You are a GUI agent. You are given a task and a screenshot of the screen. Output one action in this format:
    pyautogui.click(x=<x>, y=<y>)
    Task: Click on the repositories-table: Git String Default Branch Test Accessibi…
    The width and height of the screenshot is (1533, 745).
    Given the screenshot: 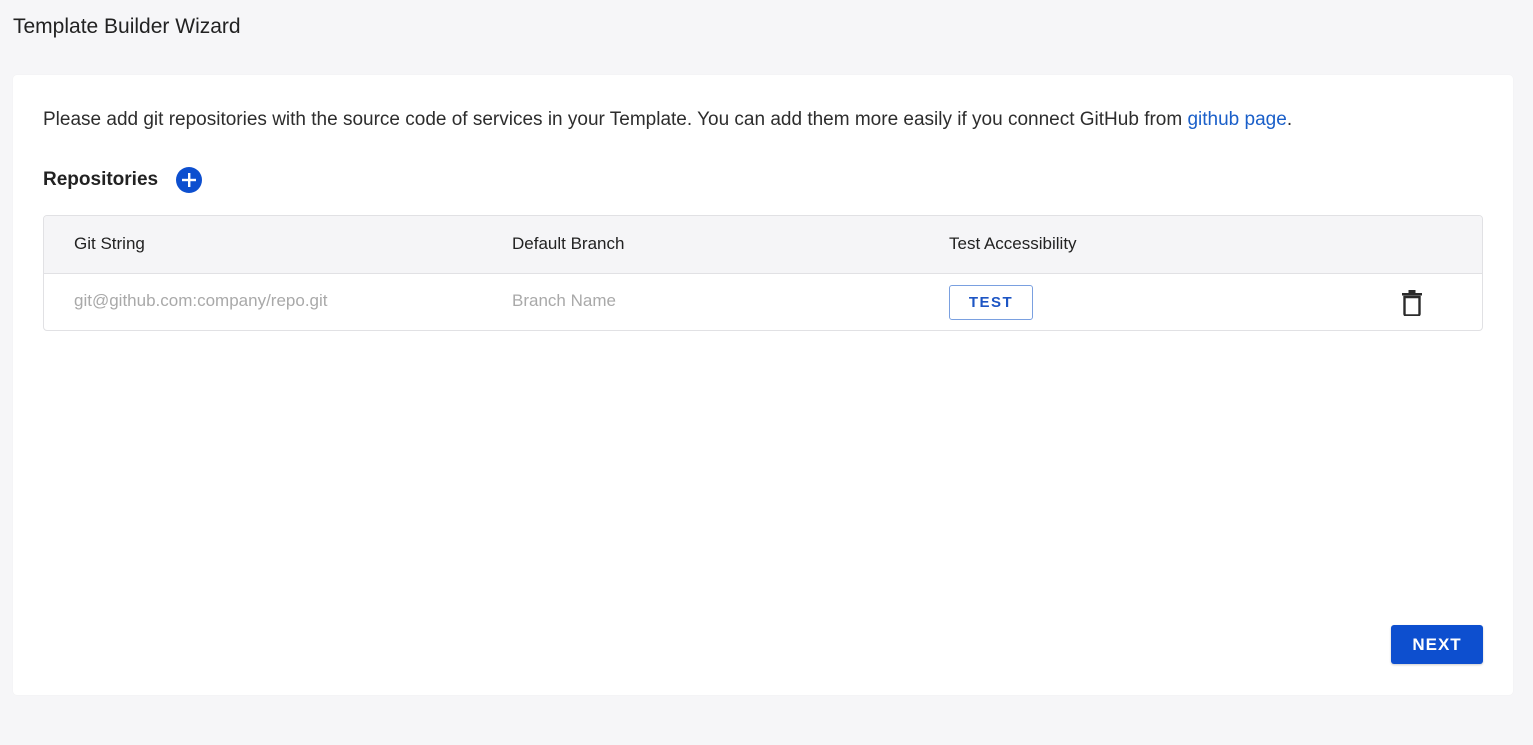 What is the action you would take?
    pyautogui.click(x=763, y=273)
    